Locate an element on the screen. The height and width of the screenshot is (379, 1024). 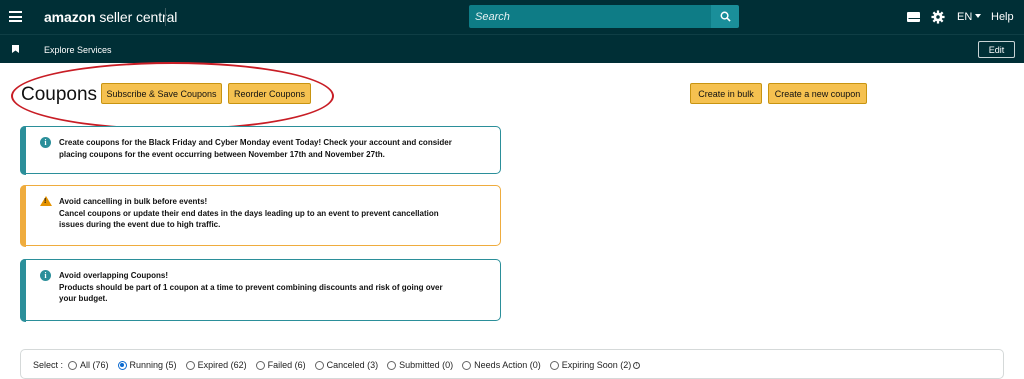
create-new-coupon-button: Create a new coupon is located at coordinates (817, 93).